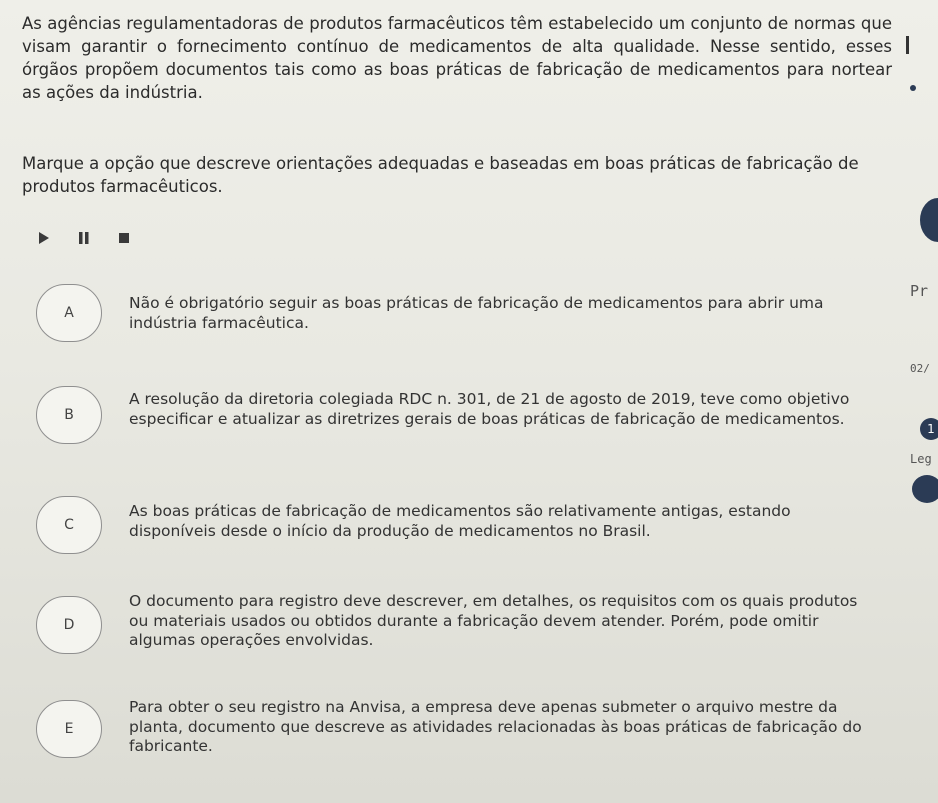 The width and height of the screenshot is (938, 803). I want to click on play-icon, so click(44, 238).